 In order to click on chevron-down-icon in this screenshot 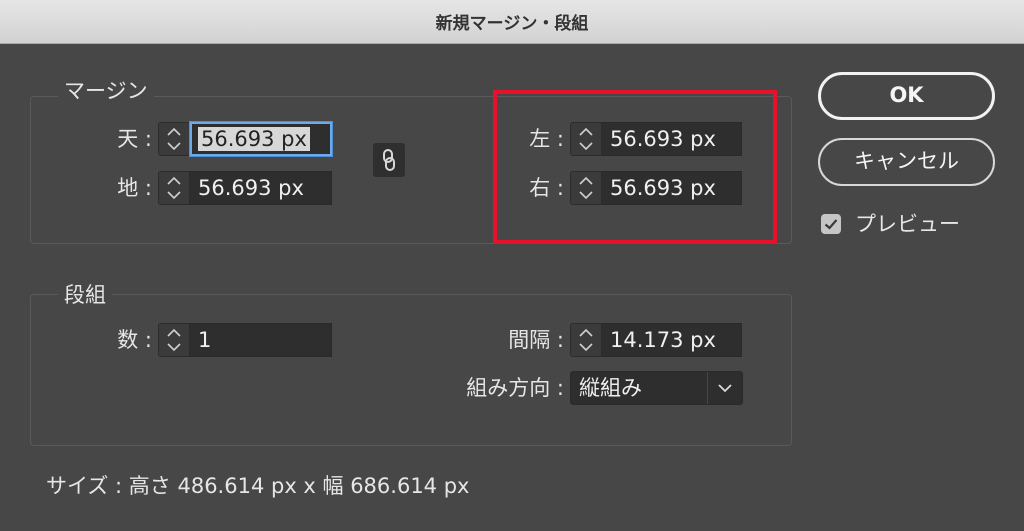, I will do `click(724, 388)`.